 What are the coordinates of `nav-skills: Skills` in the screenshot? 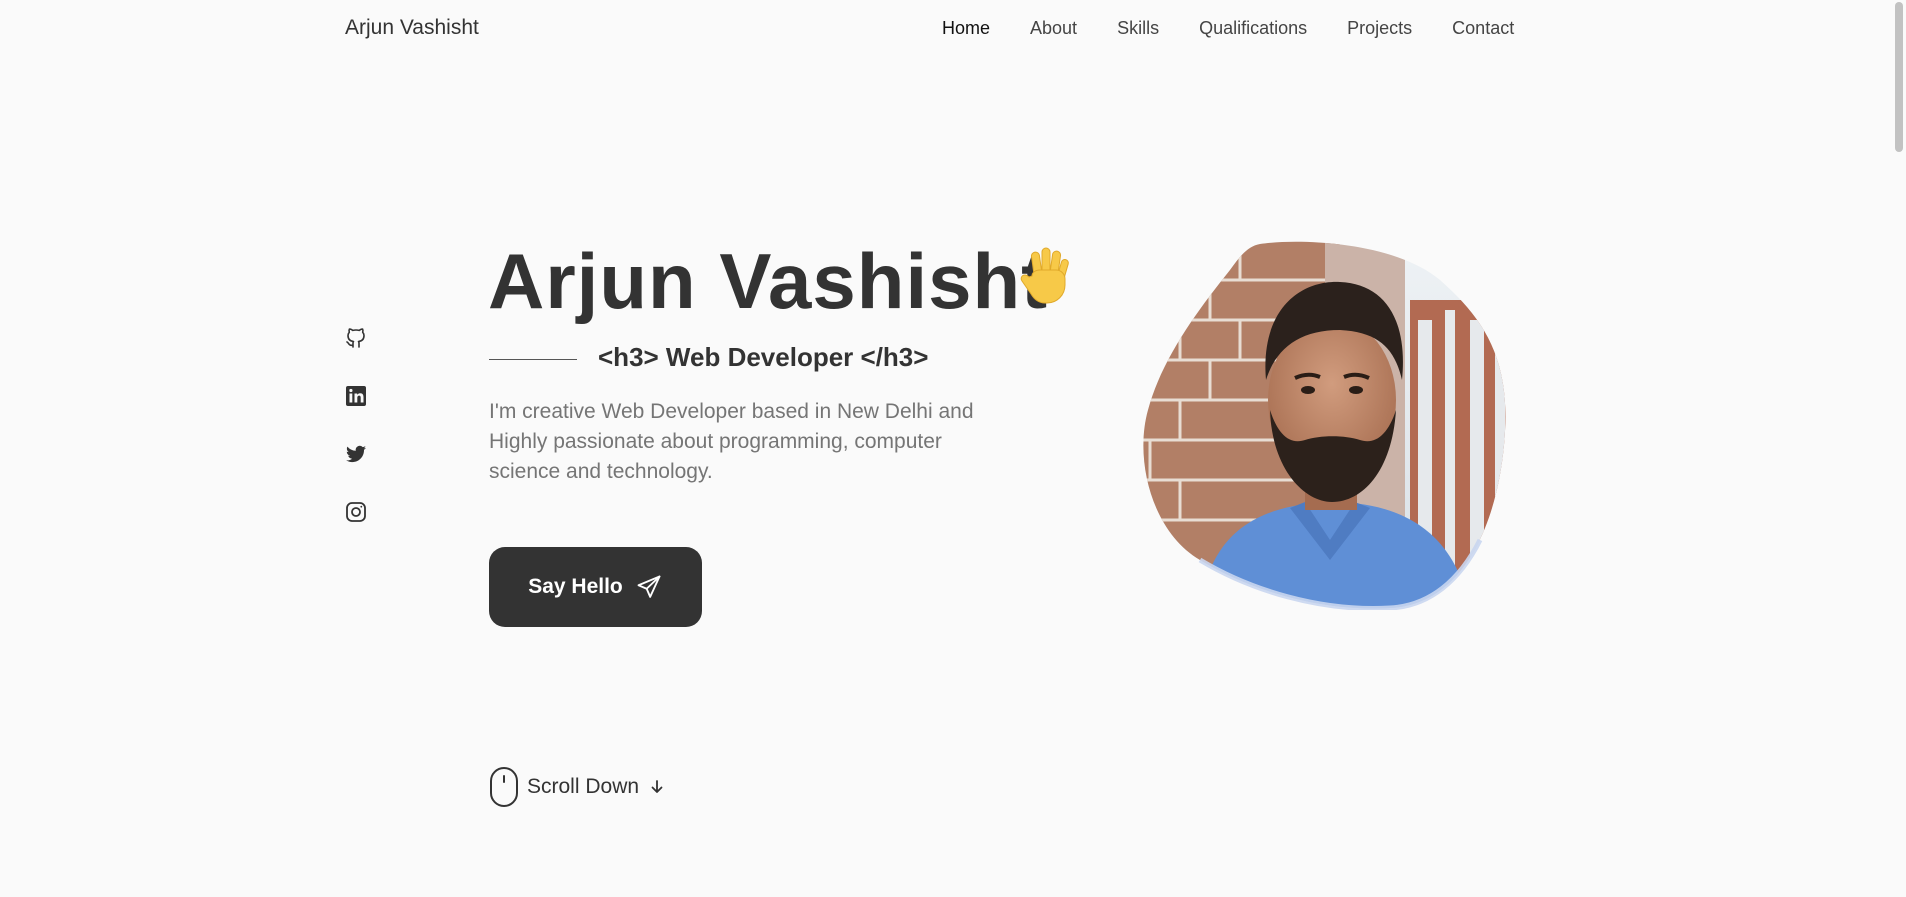 It's located at (1138, 28).